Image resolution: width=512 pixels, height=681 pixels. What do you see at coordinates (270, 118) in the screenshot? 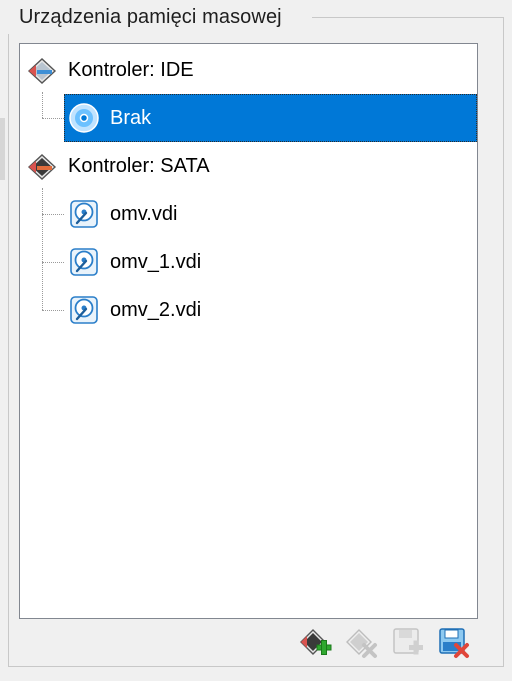
I see `tree-item-brak: Brak` at bounding box center [270, 118].